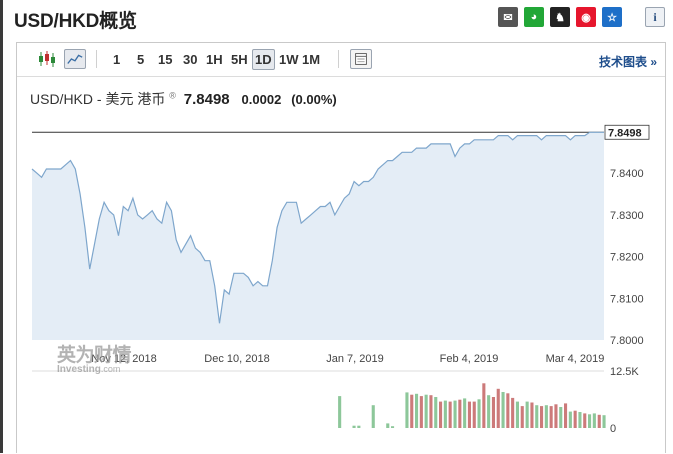 The image size is (673, 454). I want to click on last-price-label: 7.8498, so click(625, 133).